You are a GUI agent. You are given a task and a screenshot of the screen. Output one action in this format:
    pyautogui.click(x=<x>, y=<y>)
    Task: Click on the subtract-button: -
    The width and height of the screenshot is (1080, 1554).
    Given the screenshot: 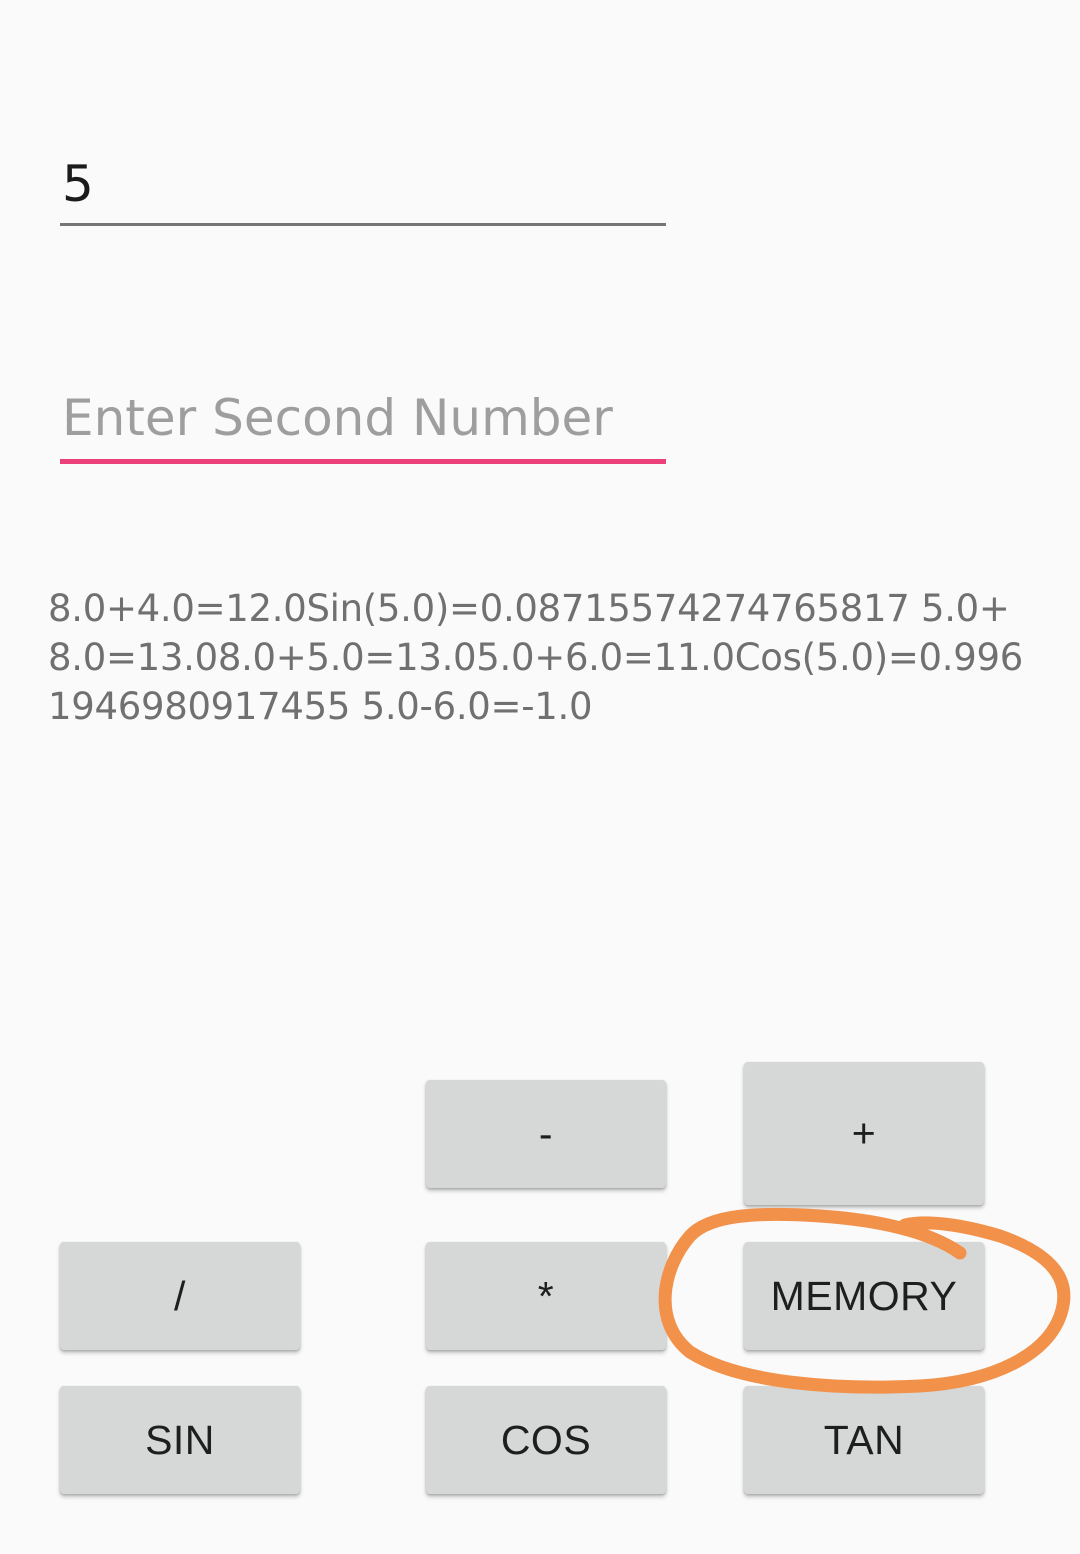 What is the action you would take?
    pyautogui.click(x=546, y=1134)
    